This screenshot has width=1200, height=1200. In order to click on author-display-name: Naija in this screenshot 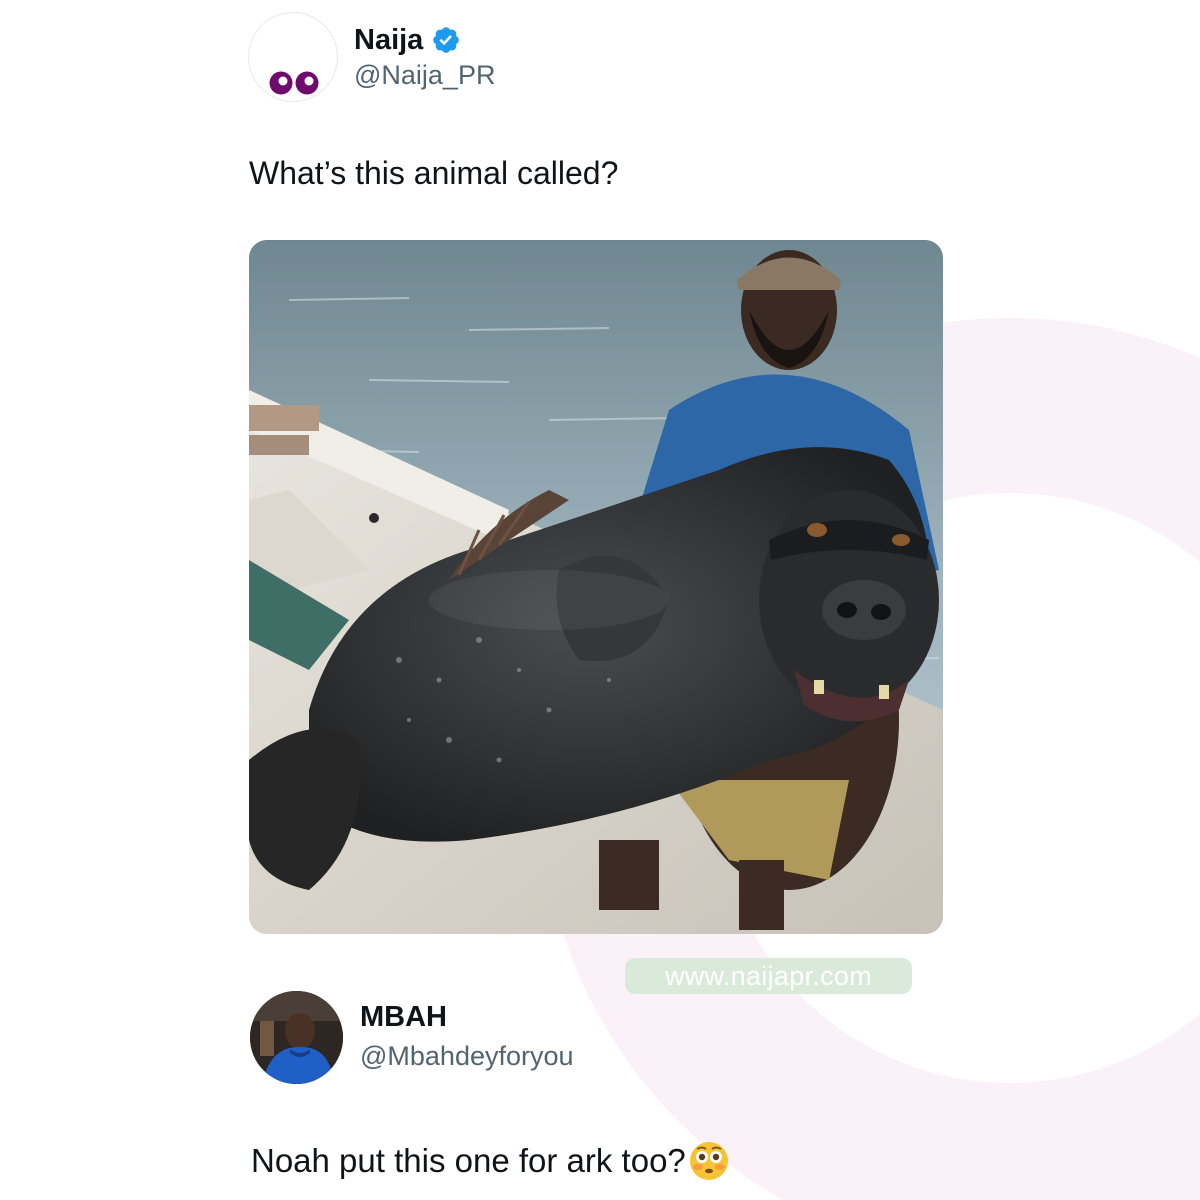, I will do `click(388, 40)`.